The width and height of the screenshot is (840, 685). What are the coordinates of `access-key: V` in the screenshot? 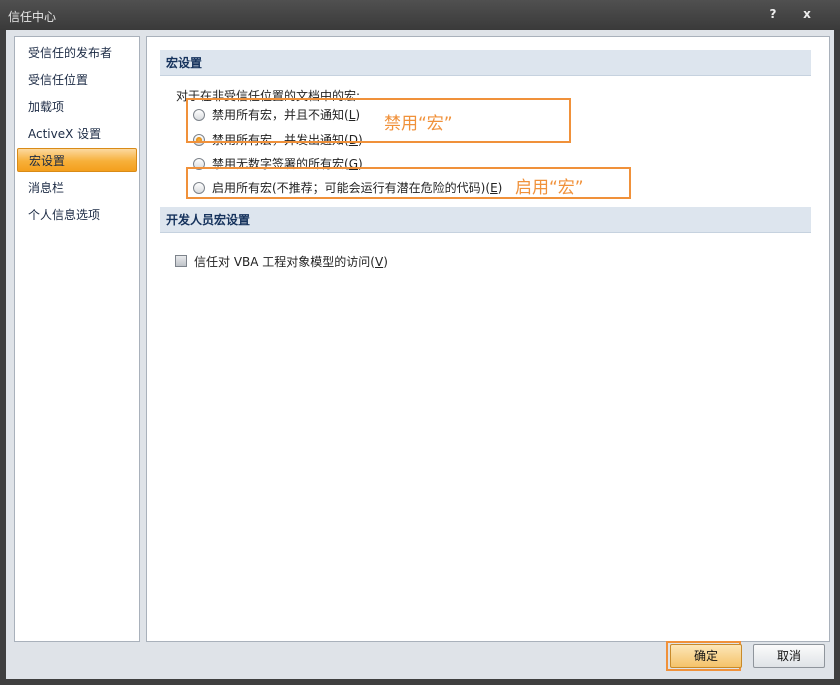 It's located at (379, 262).